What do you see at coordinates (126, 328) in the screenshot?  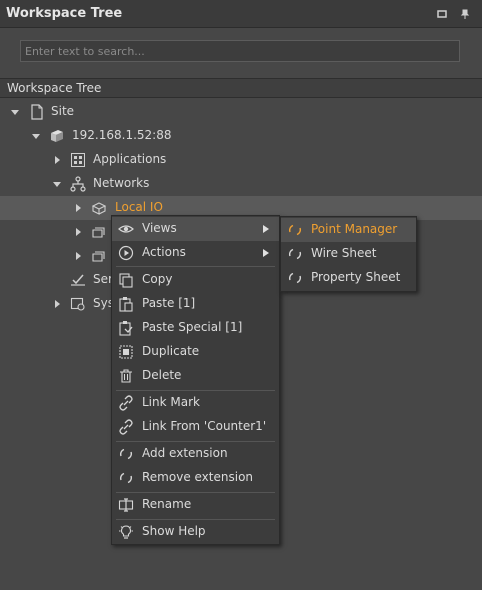 I see `paste-special-icon` at bounding box center [126, 328].